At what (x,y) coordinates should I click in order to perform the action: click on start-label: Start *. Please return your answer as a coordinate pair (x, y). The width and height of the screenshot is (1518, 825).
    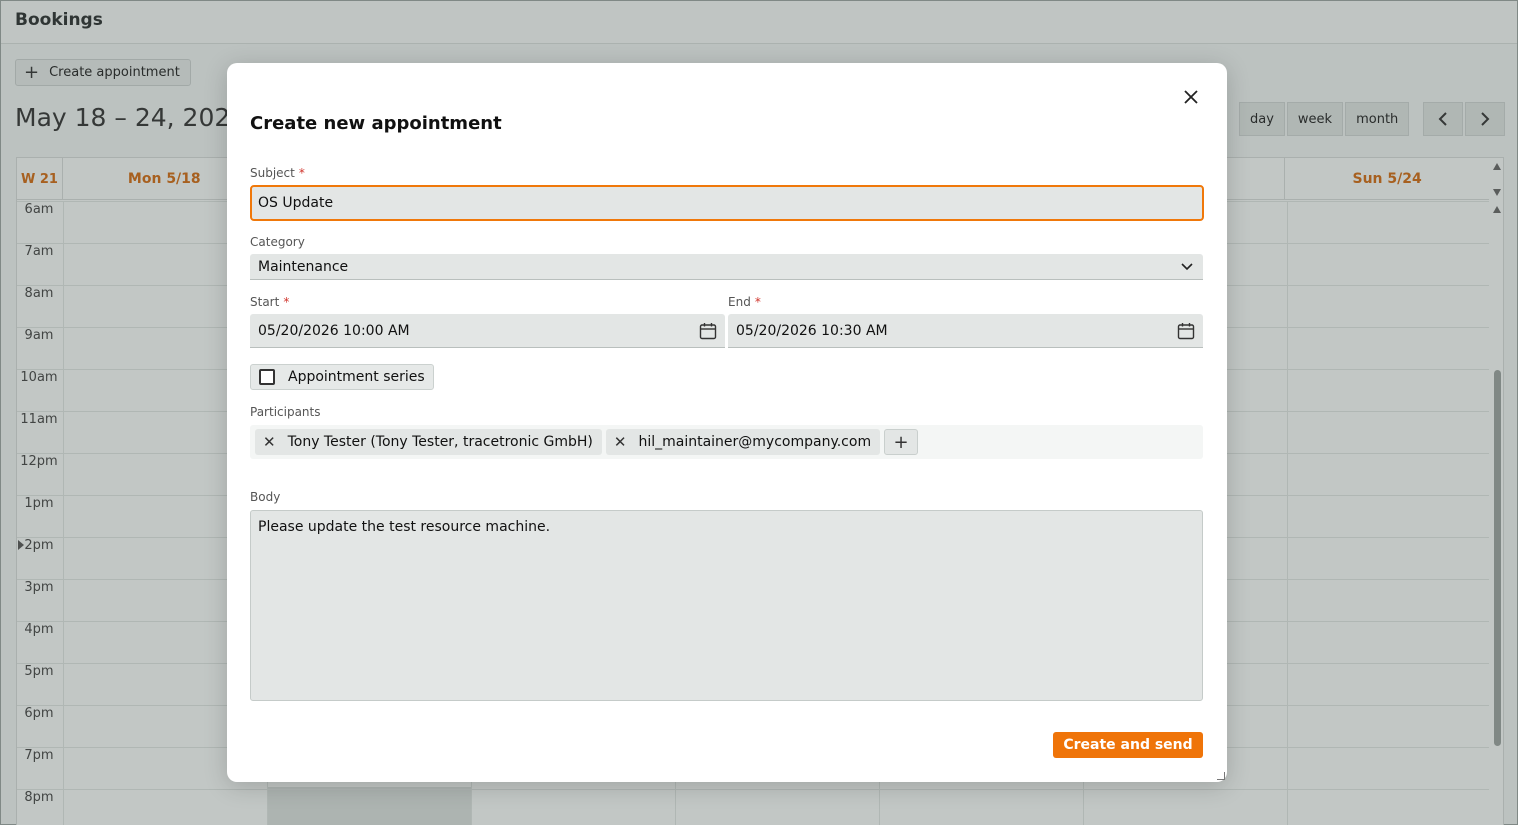
    Looking at the image, I should click on (270, 302).